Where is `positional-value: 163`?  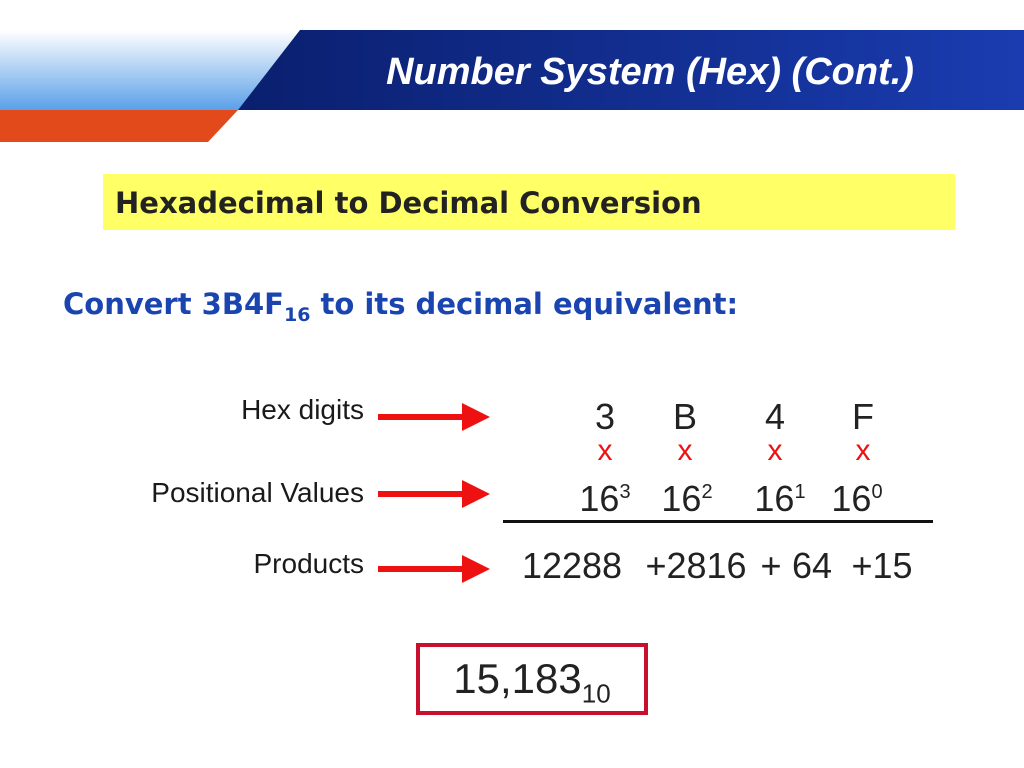 positional-value: 163 is located at coordinates (605, 498).